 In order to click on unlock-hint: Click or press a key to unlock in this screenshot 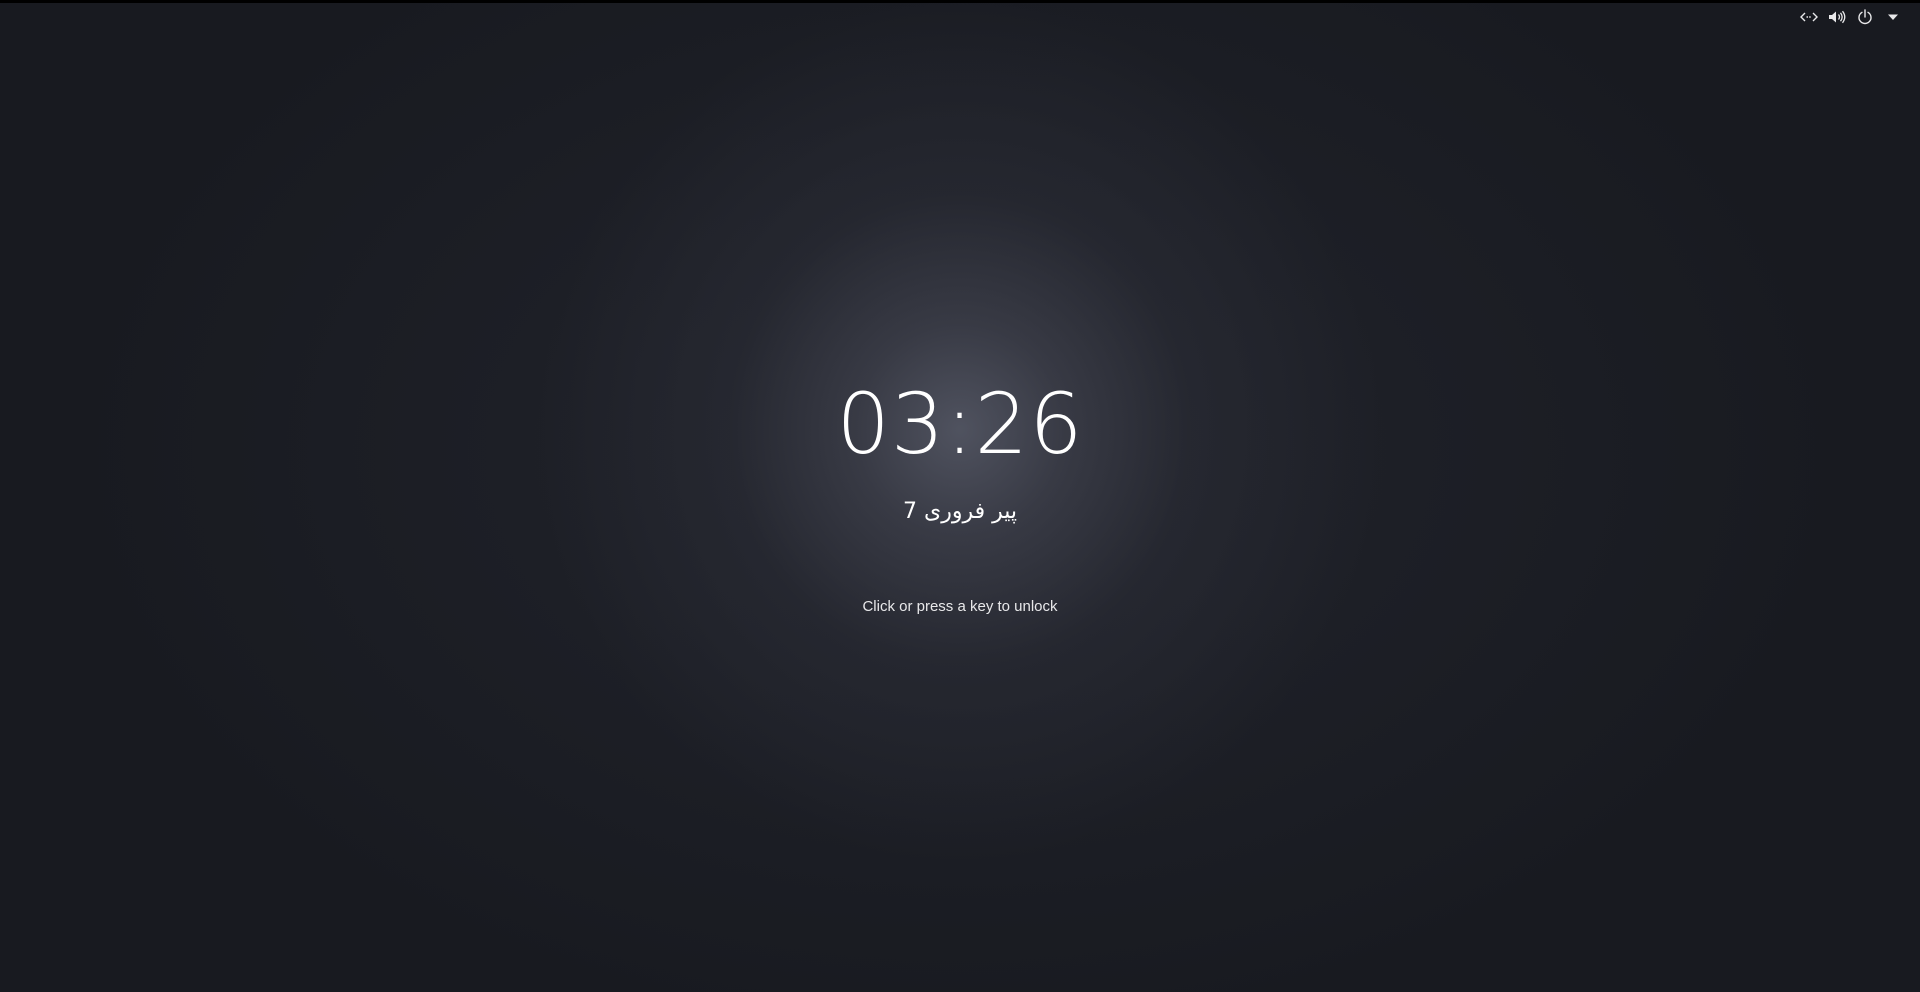, I will do `click(960, 606)`.